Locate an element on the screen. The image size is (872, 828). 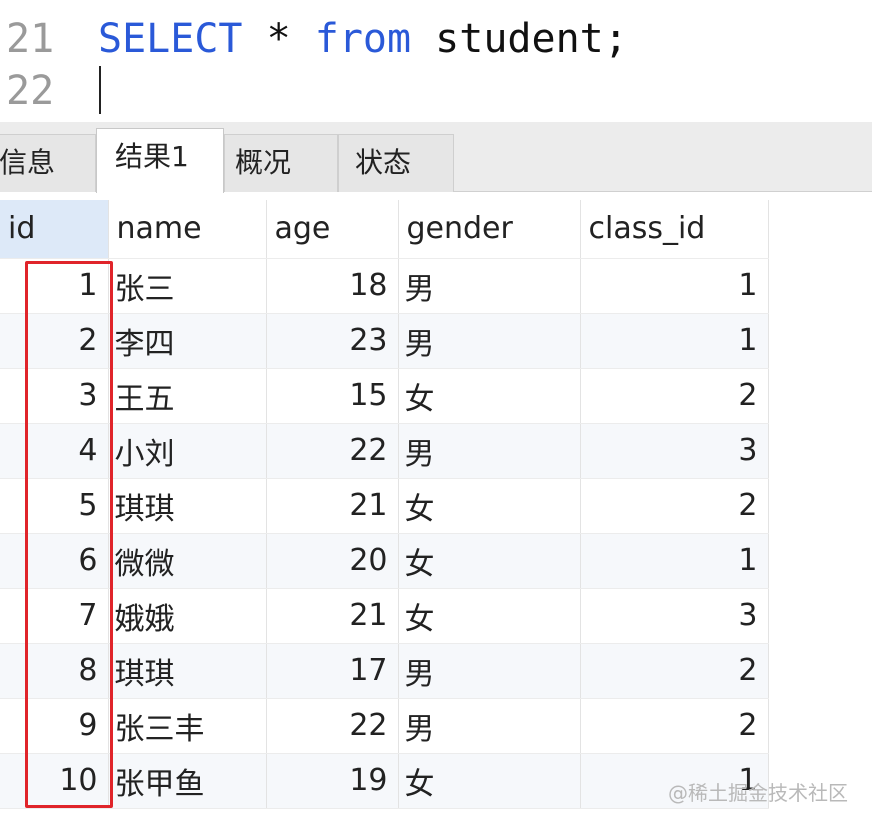
table-row: 5 琪琪 21 女 2 is located at coordinates (384, 506).